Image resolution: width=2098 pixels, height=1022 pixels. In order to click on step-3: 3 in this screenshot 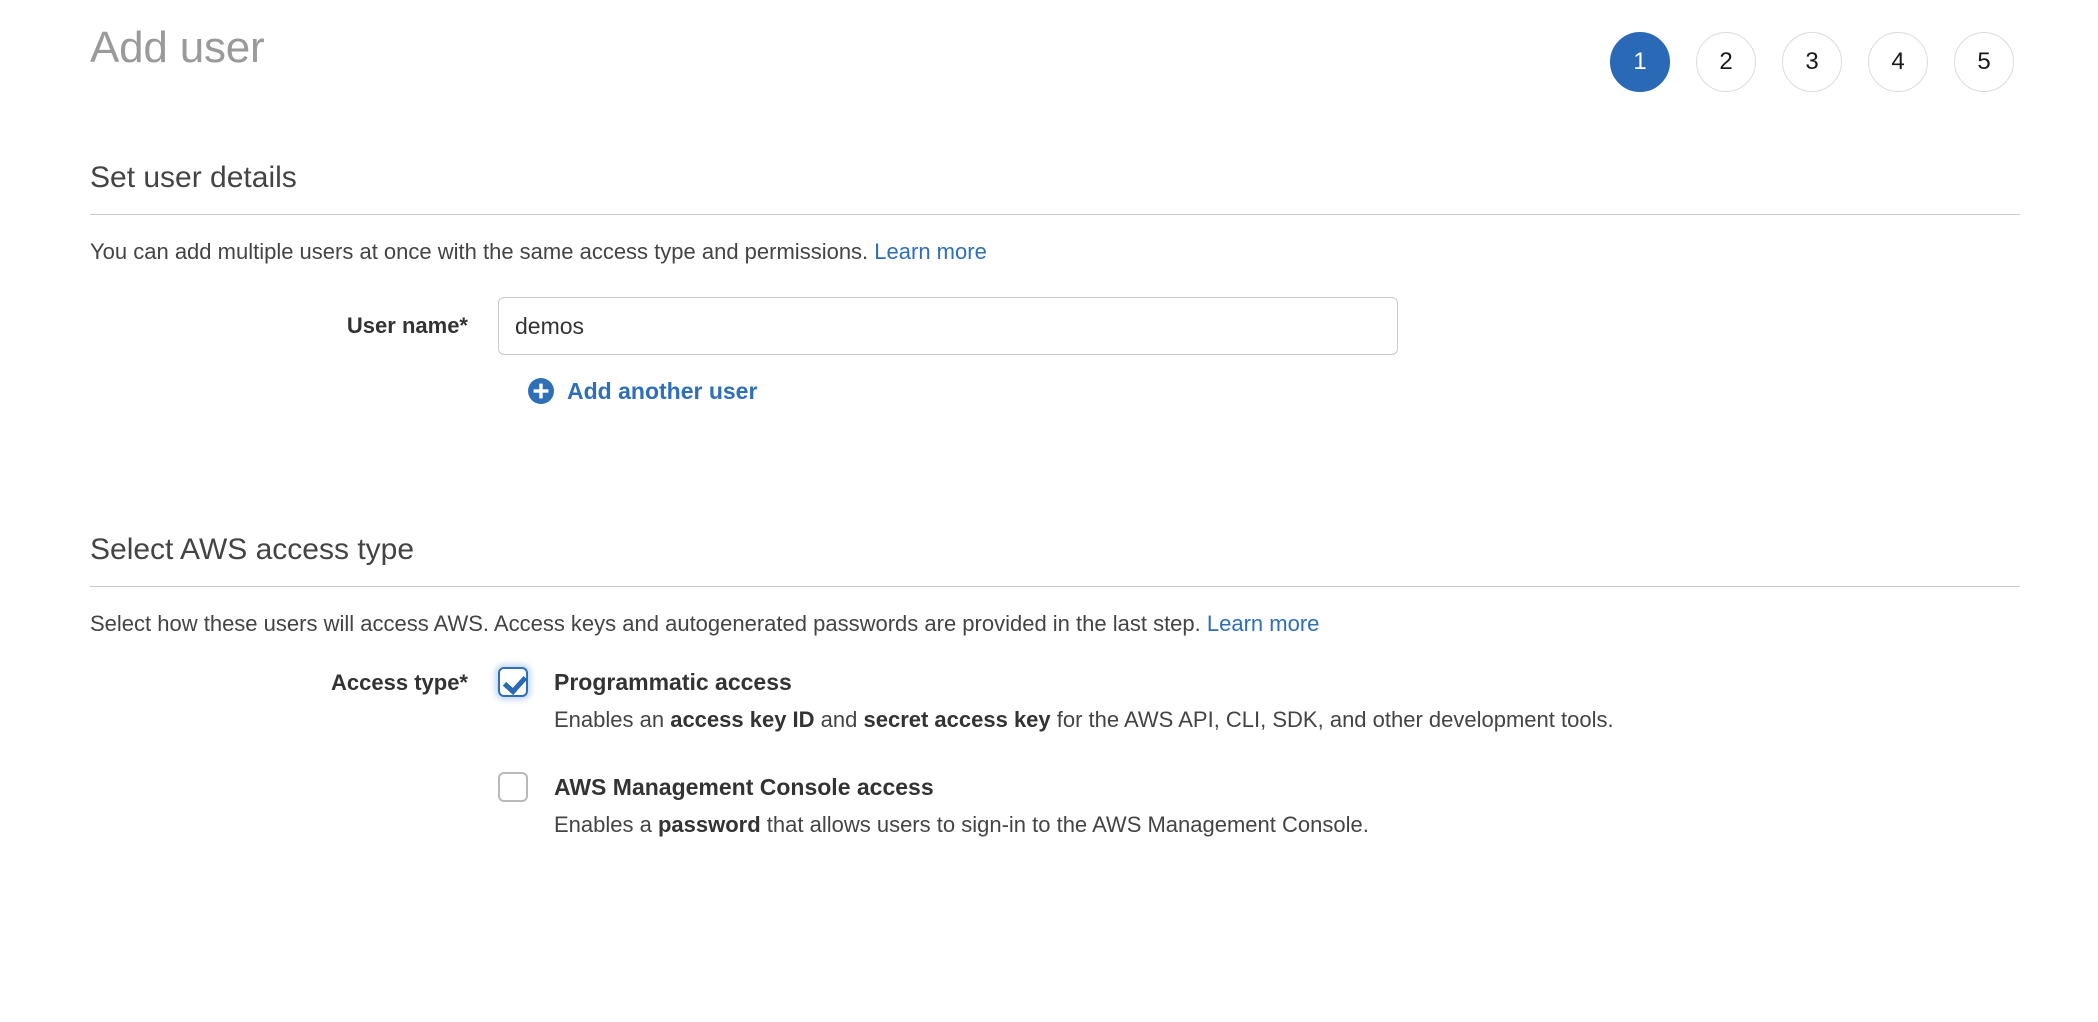, I will do `click(1812, 62)`.